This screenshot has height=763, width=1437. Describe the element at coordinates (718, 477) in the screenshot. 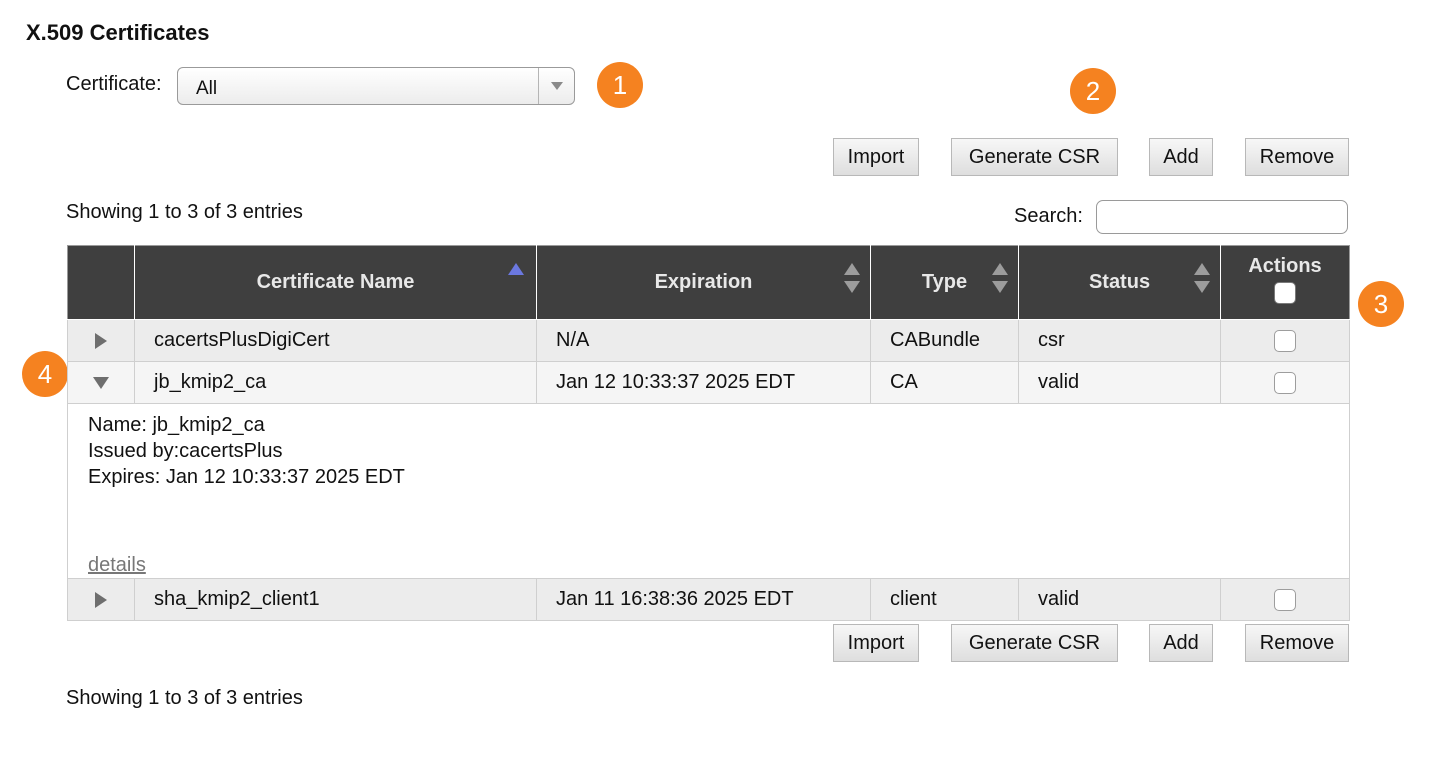

I see `detail-expires-line: Expires: Jan 12 10:33:37 2025 EDT` at that location.